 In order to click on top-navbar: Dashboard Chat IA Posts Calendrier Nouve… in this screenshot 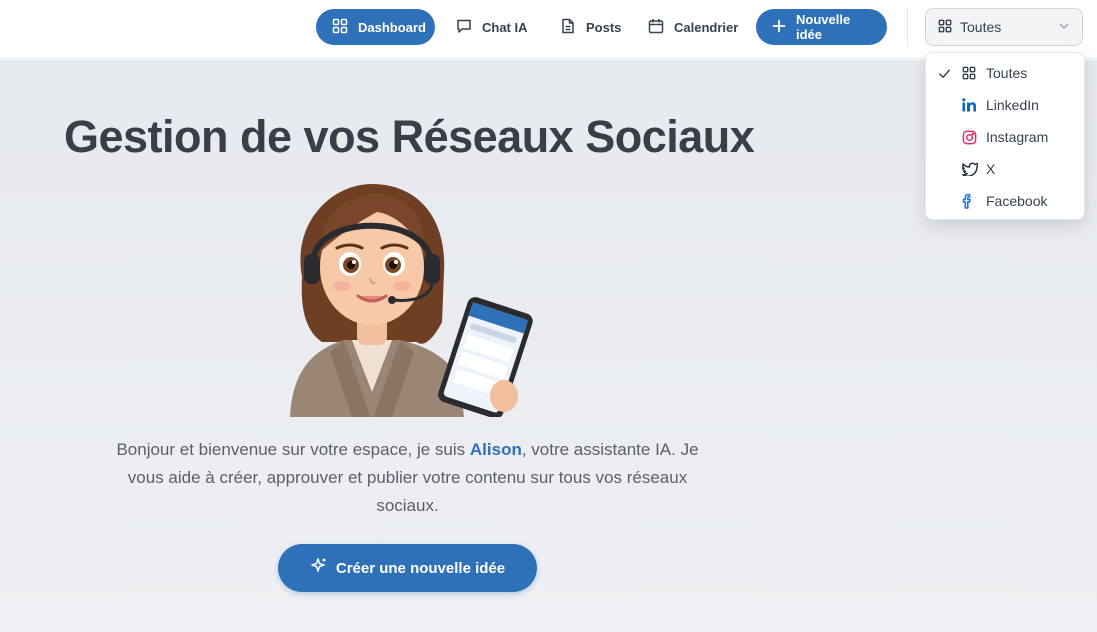, I will do `click(548, 29)`.